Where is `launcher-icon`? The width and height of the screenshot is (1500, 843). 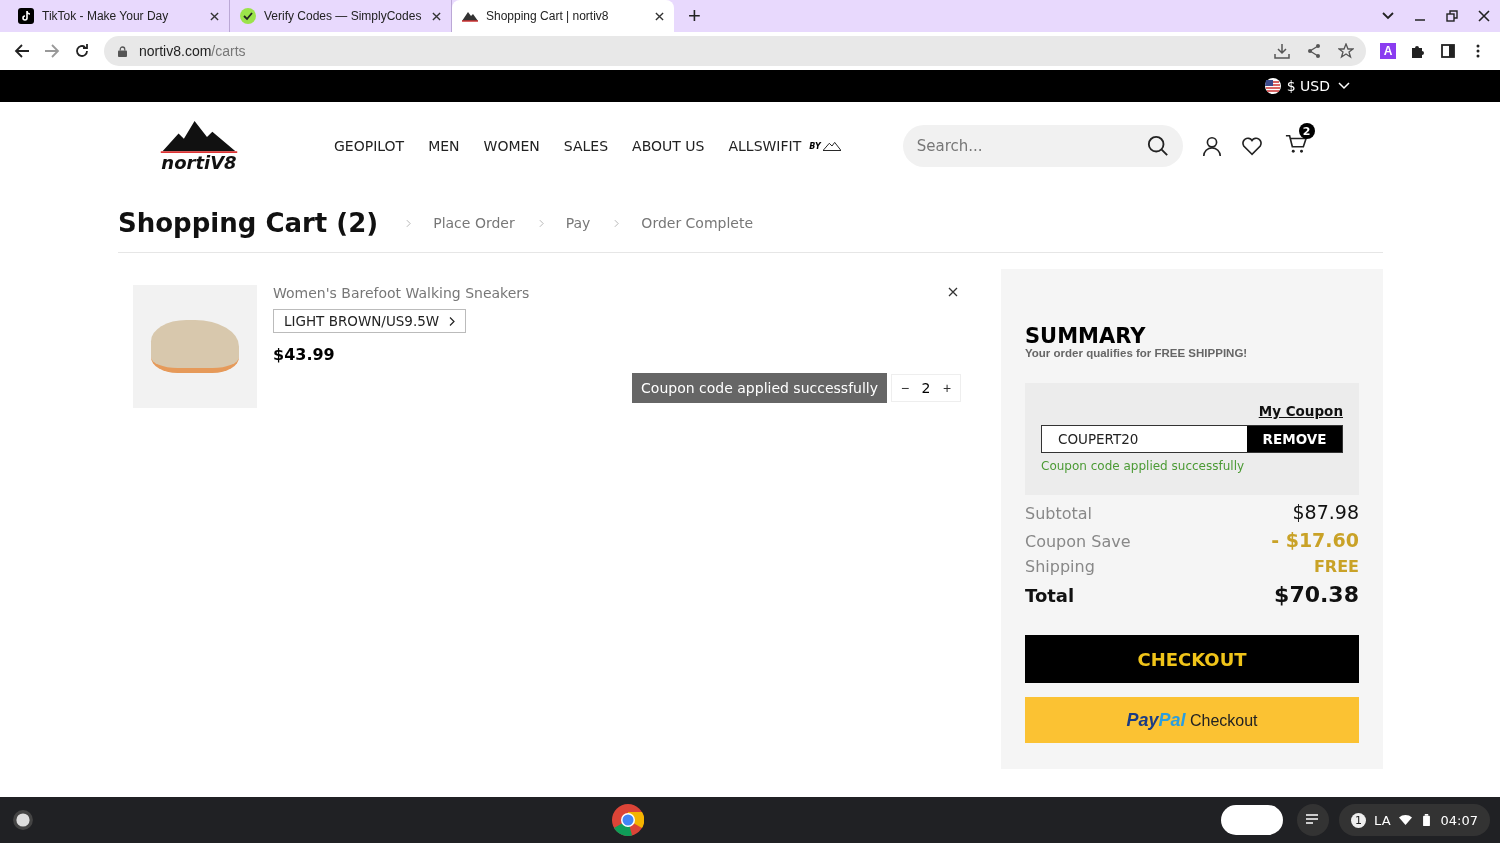 launcher-icon is located at coordinates (23, 820).